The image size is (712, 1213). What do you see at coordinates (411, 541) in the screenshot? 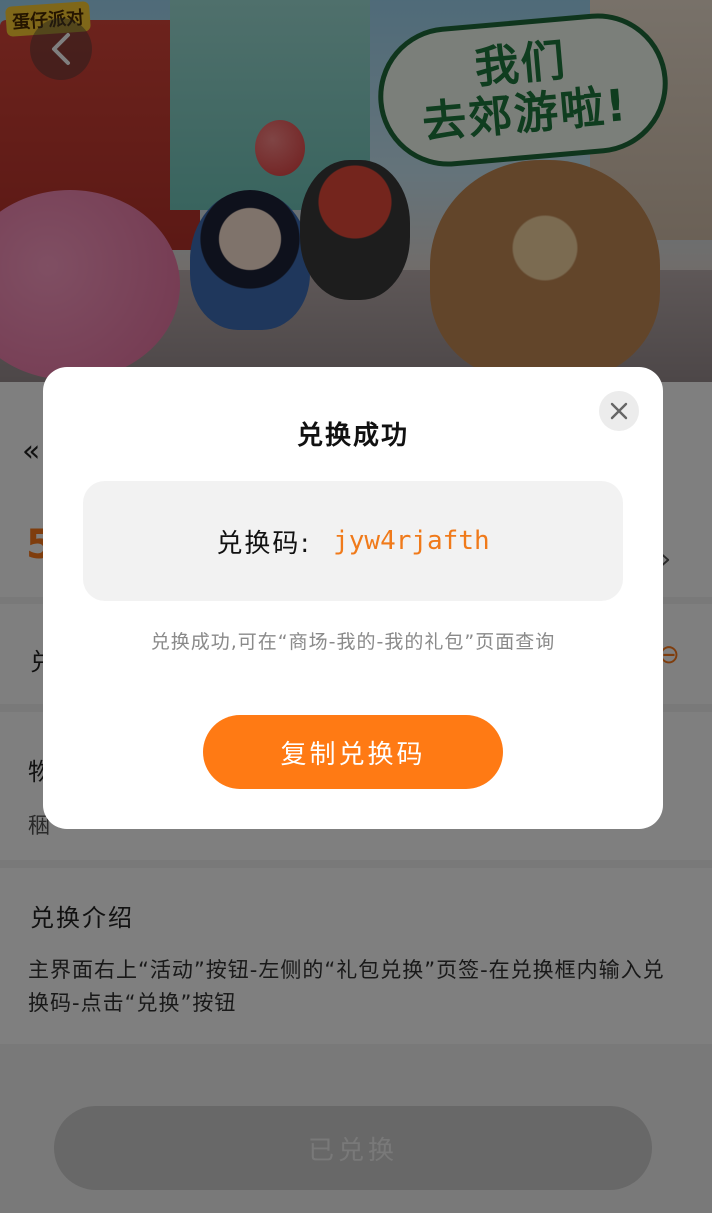
I see `code-value: jyw4rjafth` at bounding box center [411, 541].